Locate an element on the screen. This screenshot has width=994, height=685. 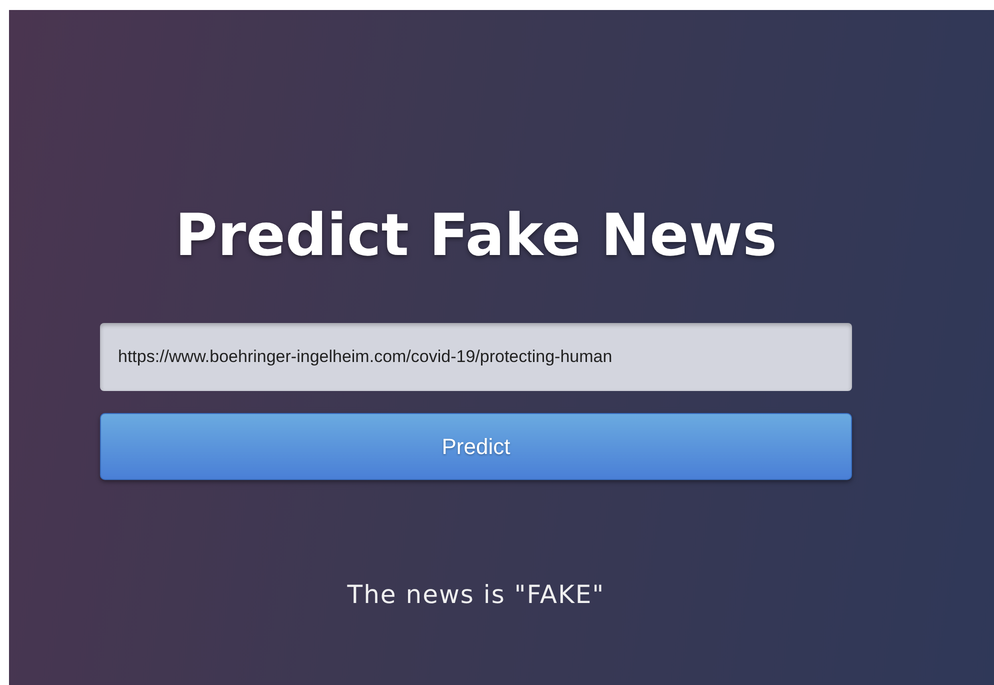
url-field: https://www.boehringer-ingelheim.com/covid-19/protecting-human is located at coordinates (476, 357).